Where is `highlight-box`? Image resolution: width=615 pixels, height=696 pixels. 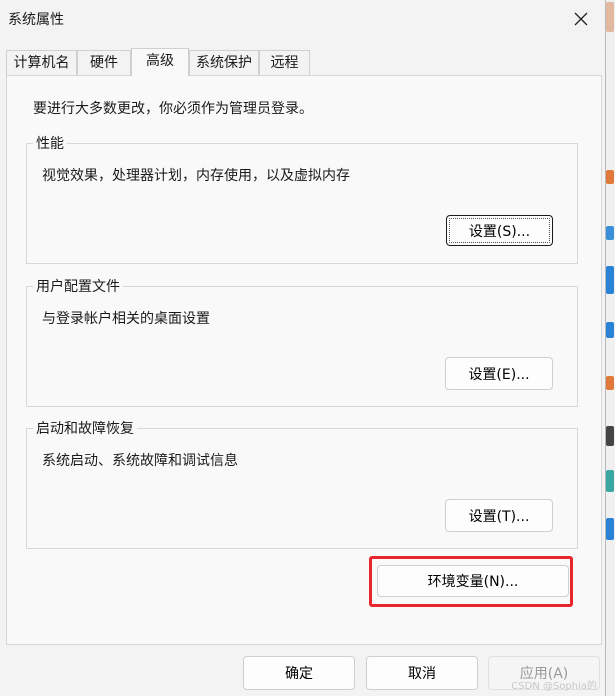 highlight-box is located at coordinates (471, 581).